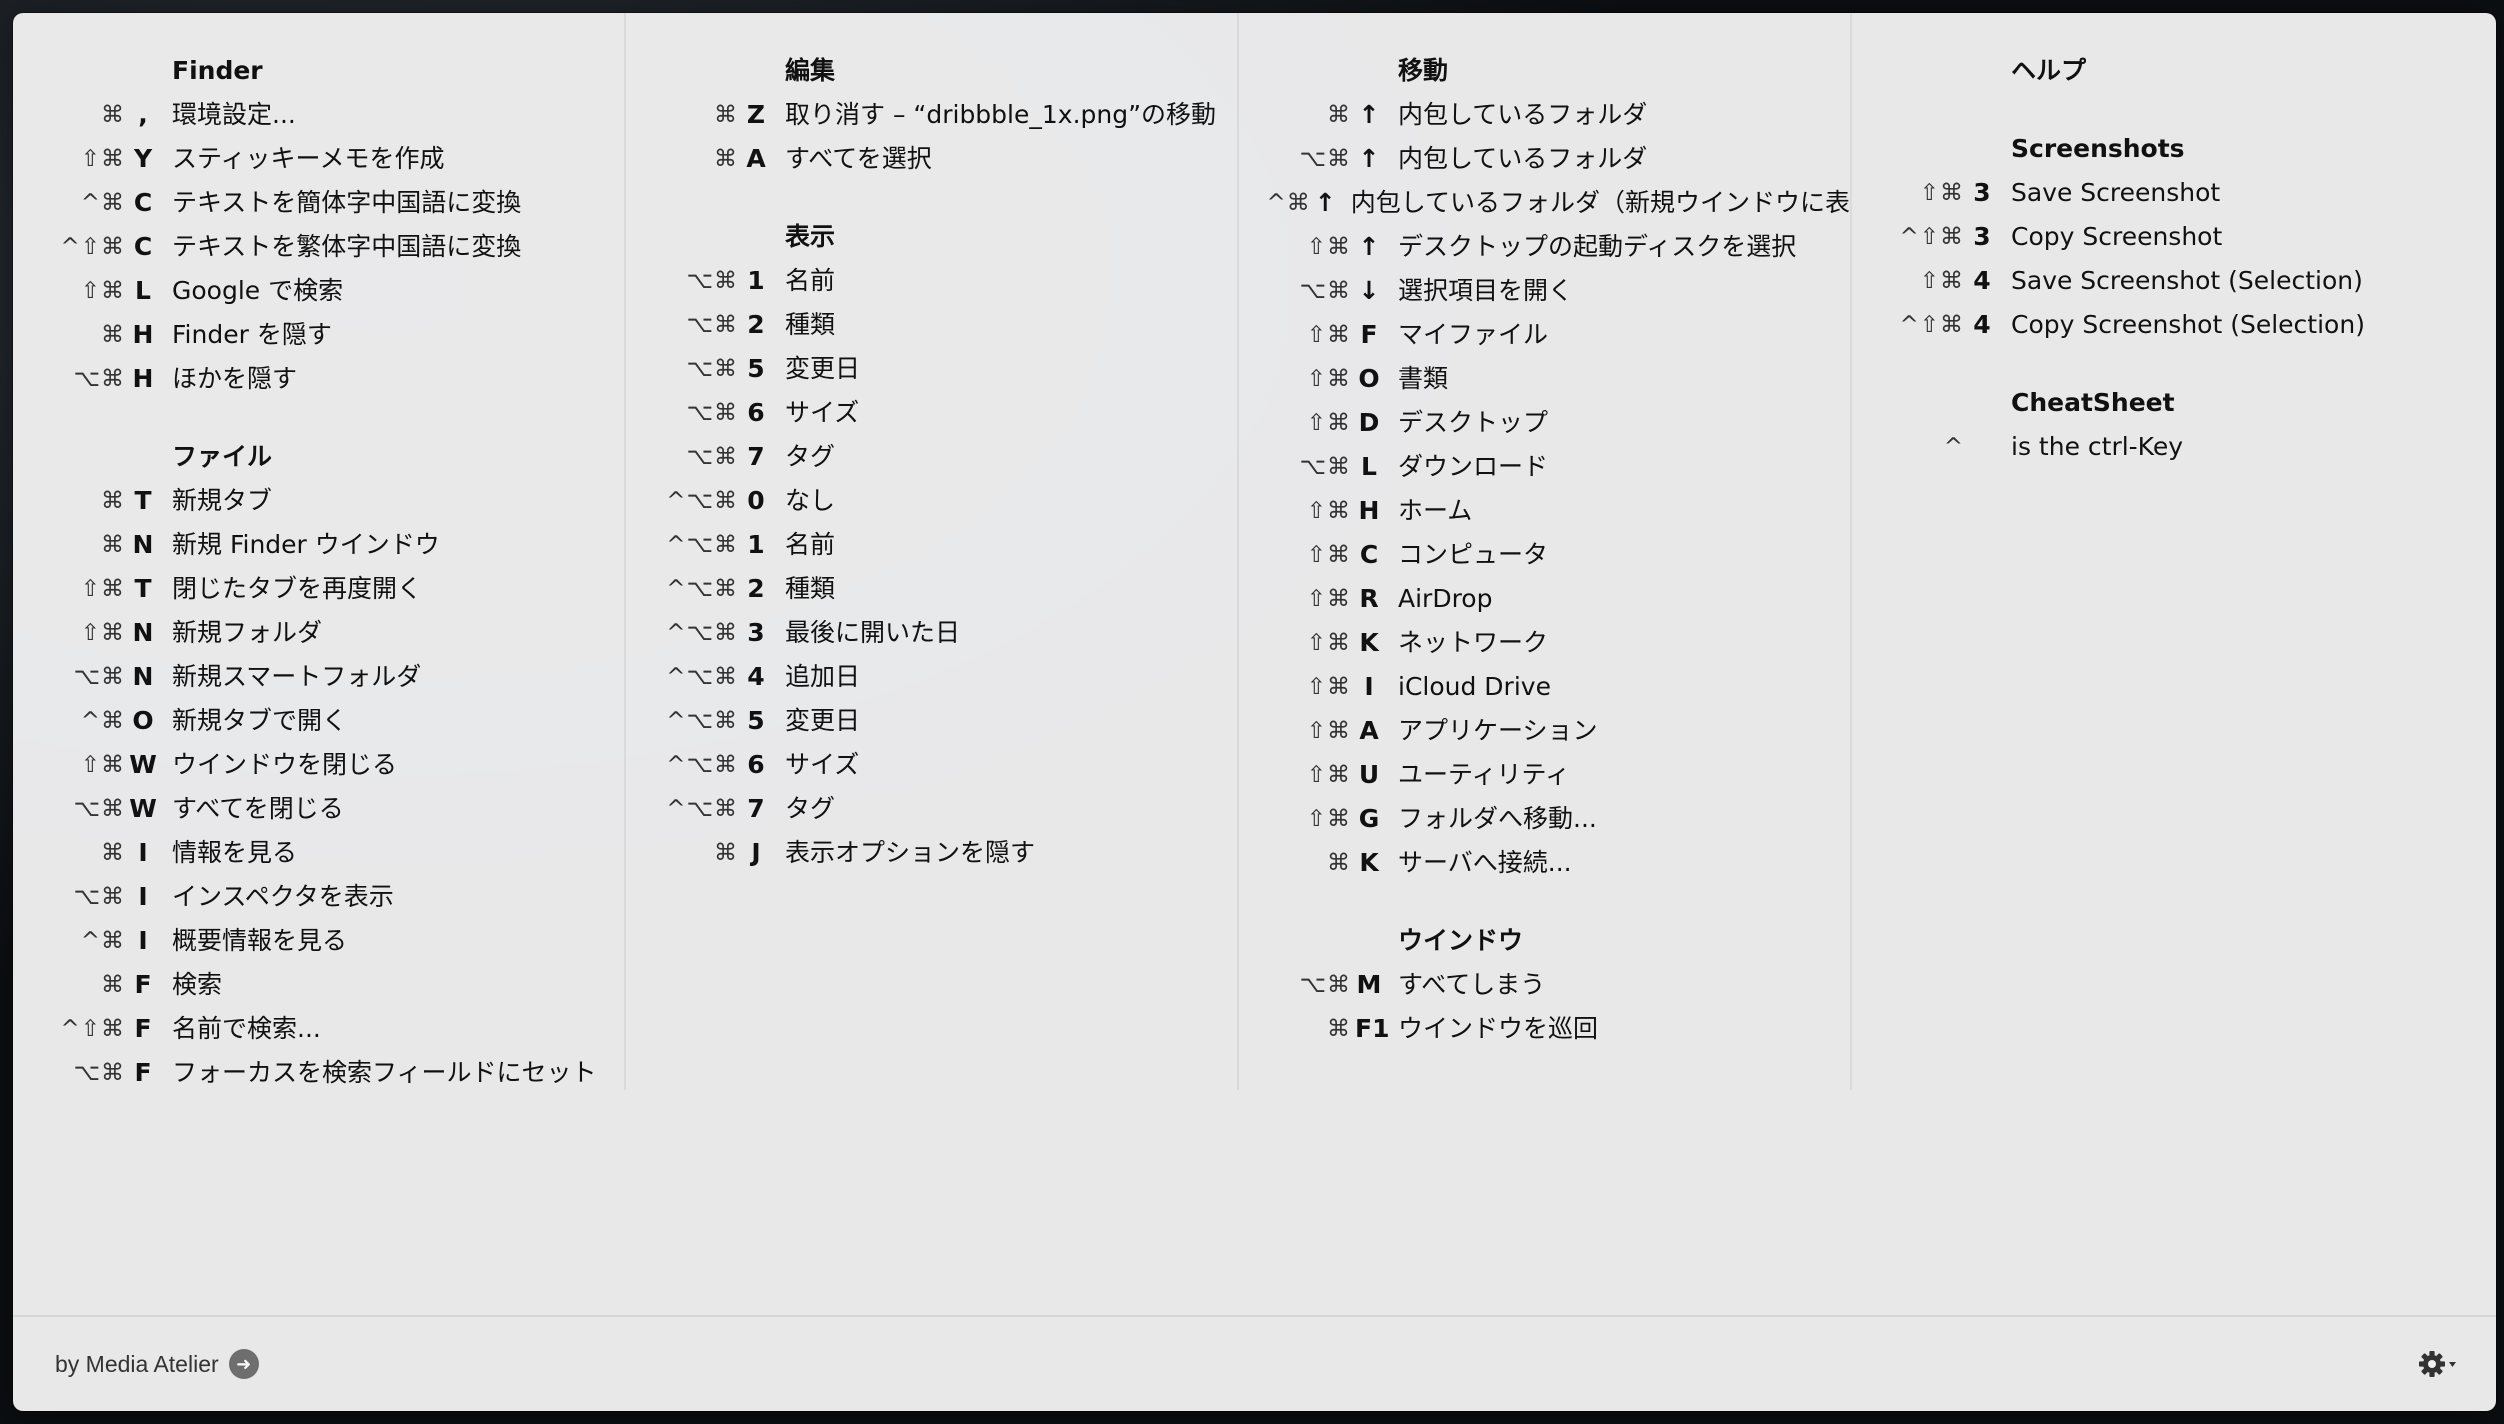 This screenshot has height=1424, width=2504. Describe the element at coordinates (143, 984) in the screenshot. I see `shortcut-key: F` at that location.